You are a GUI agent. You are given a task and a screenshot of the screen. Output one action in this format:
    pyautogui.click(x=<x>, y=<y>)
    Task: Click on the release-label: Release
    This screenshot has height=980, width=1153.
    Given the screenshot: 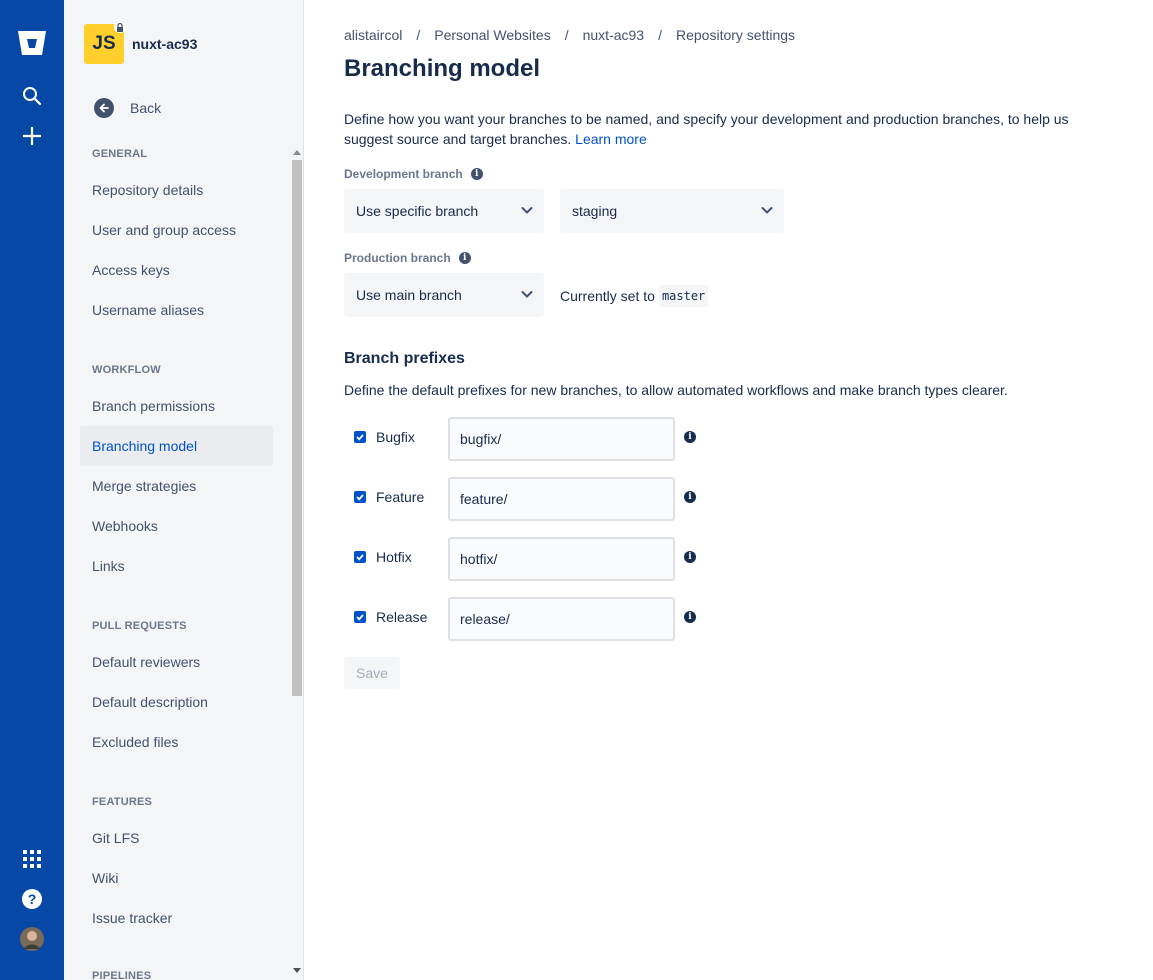 What is the action you would take?
    pyautogui.click(x=401, y=617)
    